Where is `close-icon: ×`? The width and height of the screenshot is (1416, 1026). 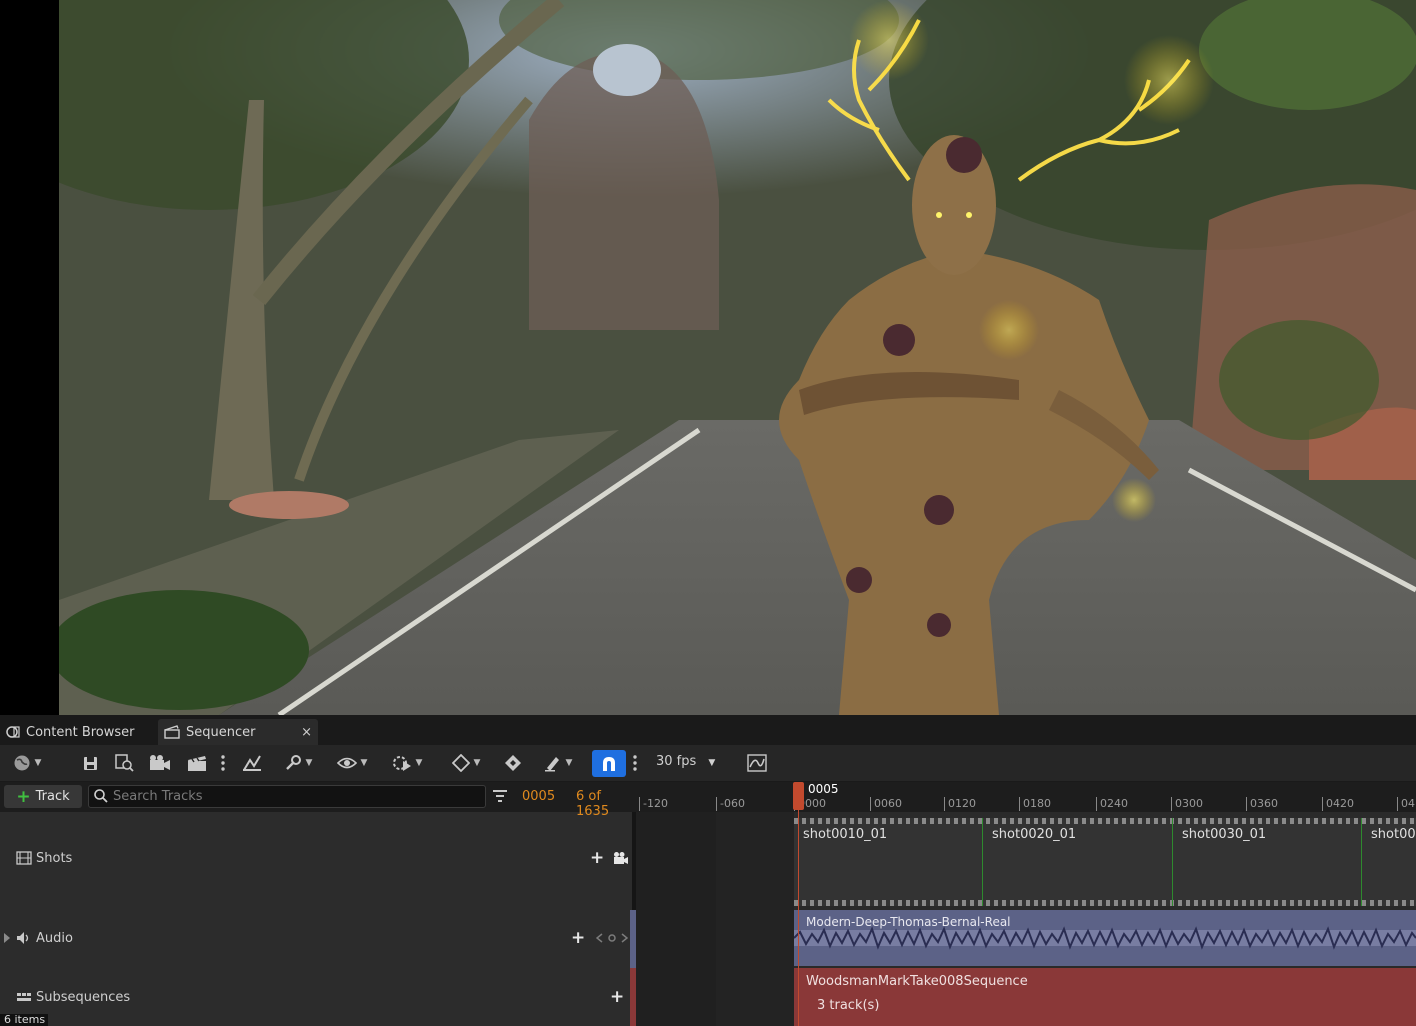
close-icon: × is located at coordinates (306, 732).